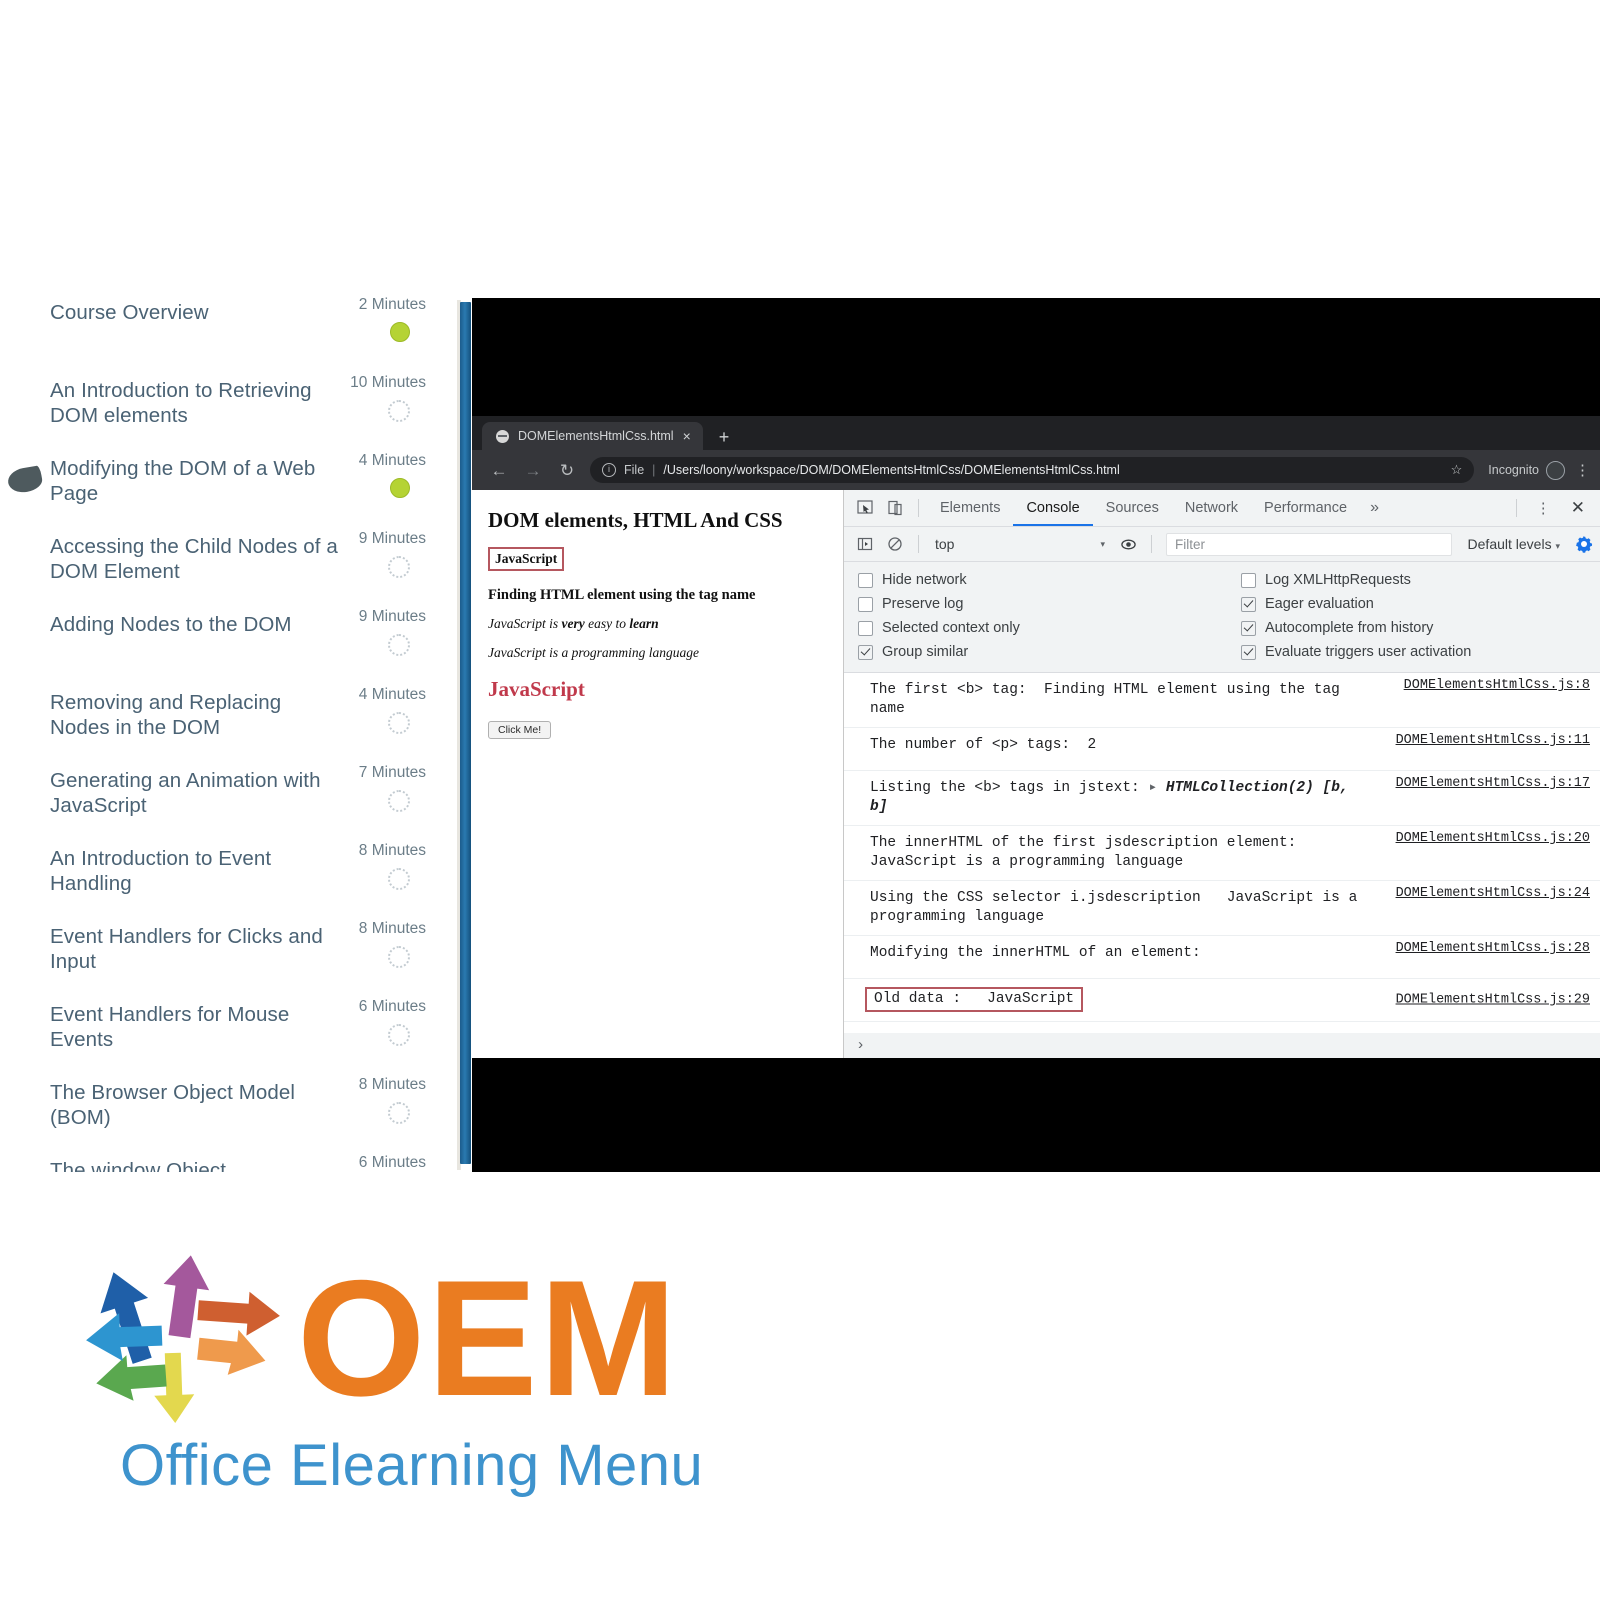  Describe the element at coordinates (1543, 508) in the screenshot. I see `devtools-menu-icon: ⋮` at that location.